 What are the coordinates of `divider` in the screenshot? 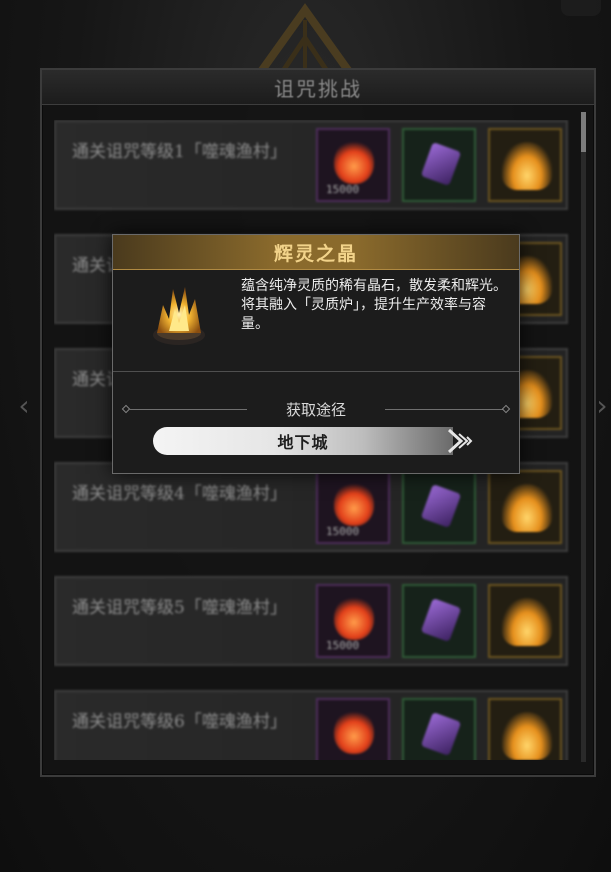 It's located at (316, 371).